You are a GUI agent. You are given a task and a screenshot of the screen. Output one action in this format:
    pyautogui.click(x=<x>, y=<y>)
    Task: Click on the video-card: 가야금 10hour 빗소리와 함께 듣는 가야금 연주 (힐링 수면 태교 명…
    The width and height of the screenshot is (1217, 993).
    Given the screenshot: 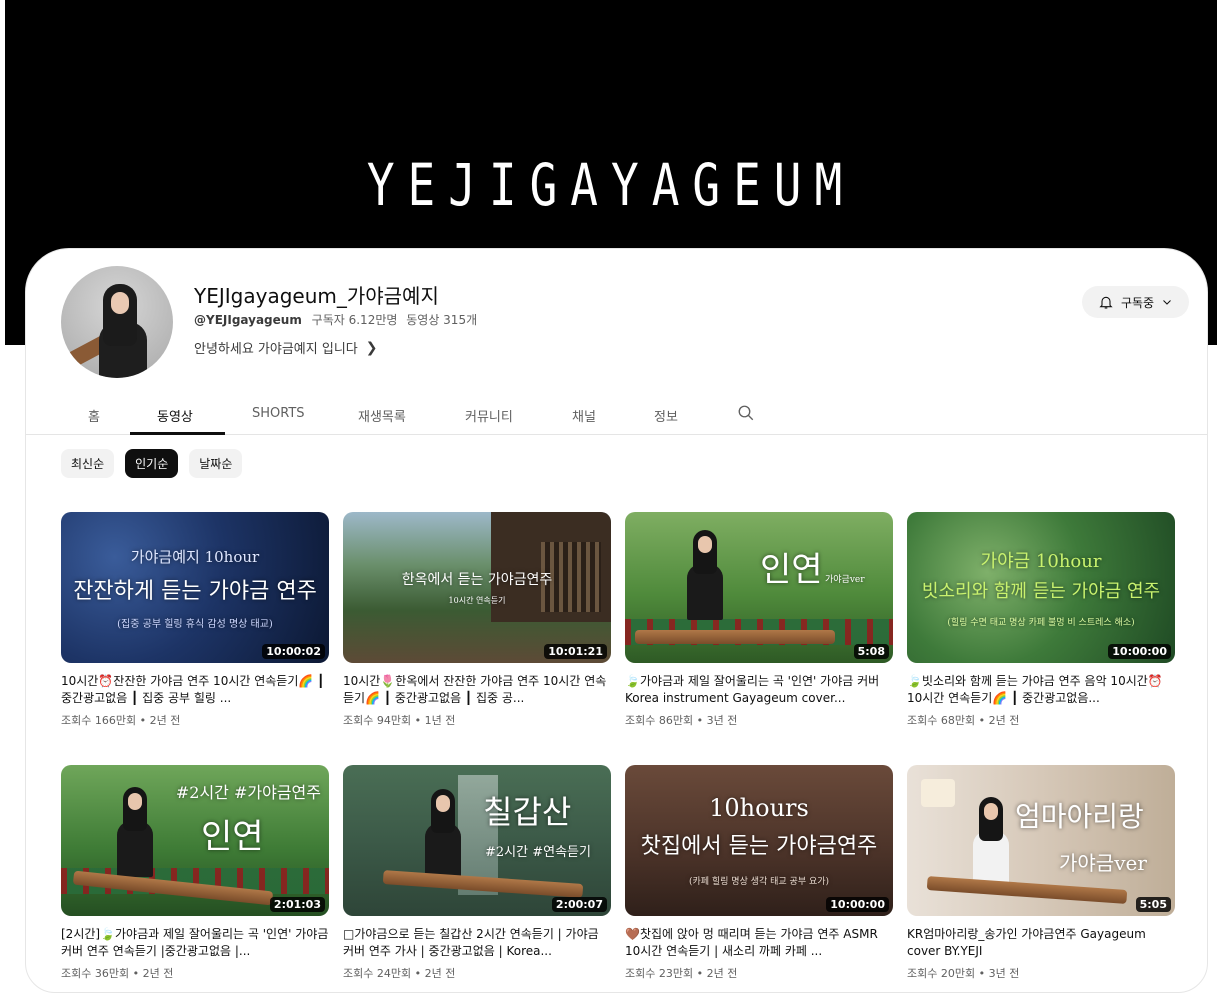 What is the action you would take?
    pyautogui.click(x=1041, y=620)
    